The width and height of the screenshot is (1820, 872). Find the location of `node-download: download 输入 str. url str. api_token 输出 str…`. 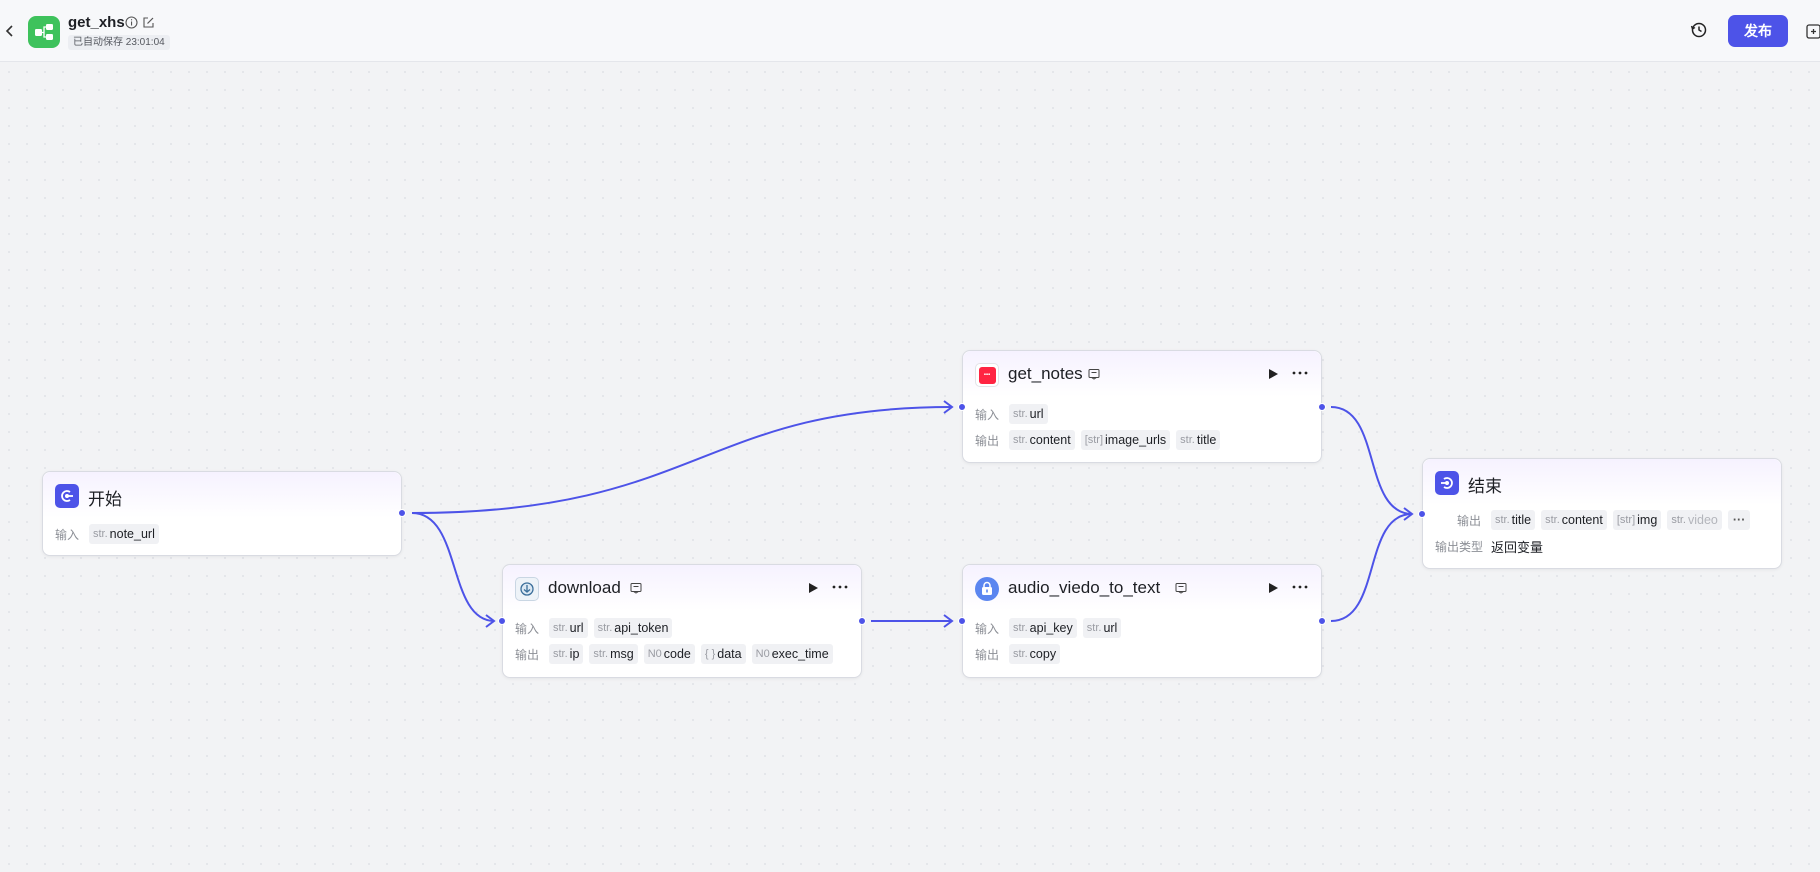

node-download: download 输入 str. url str. api_token 输出 str… is located at coordinates (682, 621).